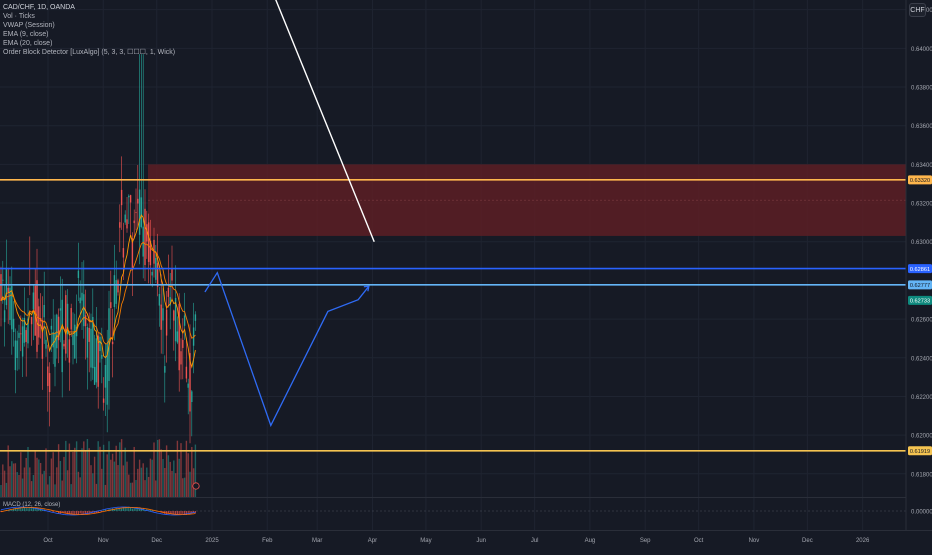  I want to click on legend-ema20: EMA (20, close), so click(89, 44).